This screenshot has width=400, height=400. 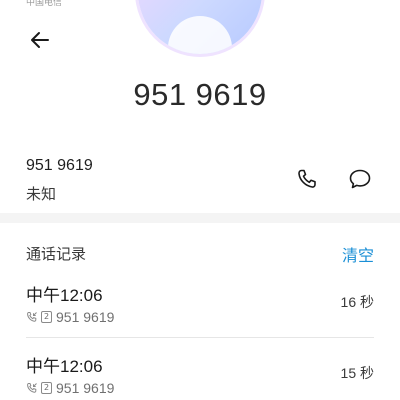 I want to click on message-button, so click(x=360, y=179).